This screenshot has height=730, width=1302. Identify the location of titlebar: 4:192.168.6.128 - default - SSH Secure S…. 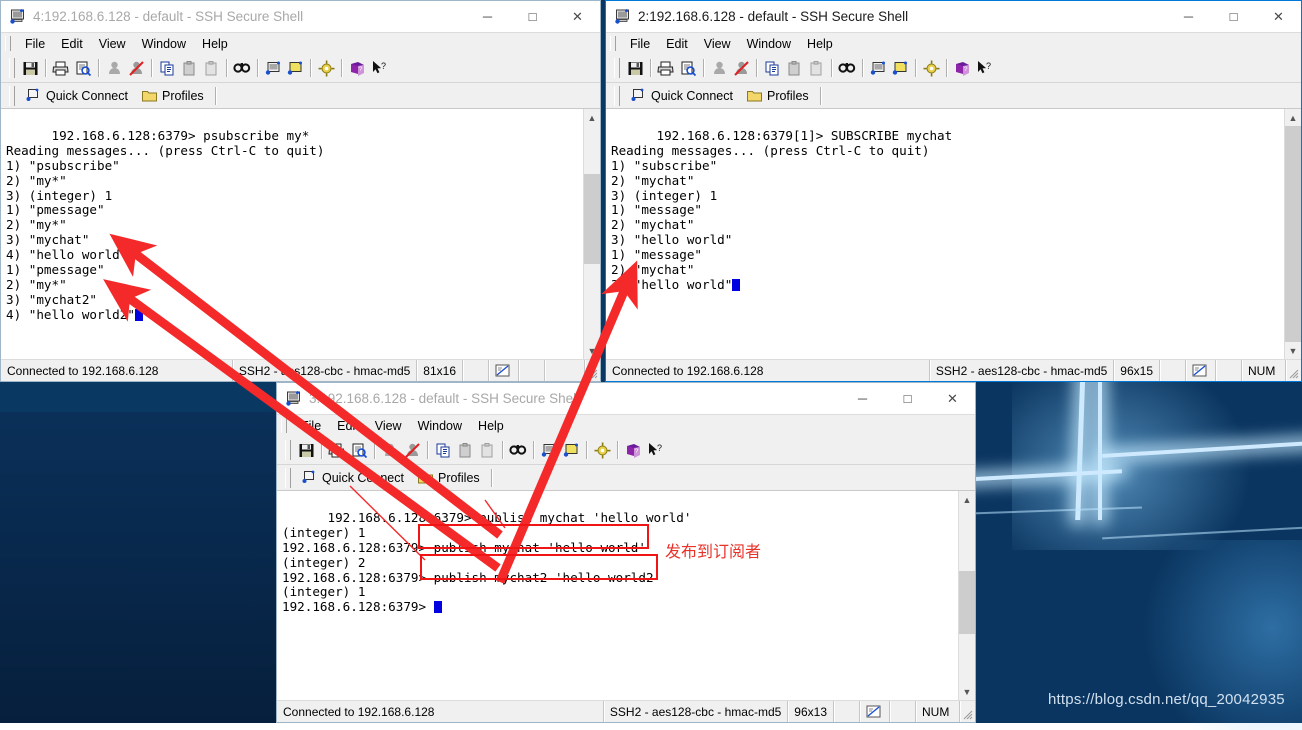
(300, 16).